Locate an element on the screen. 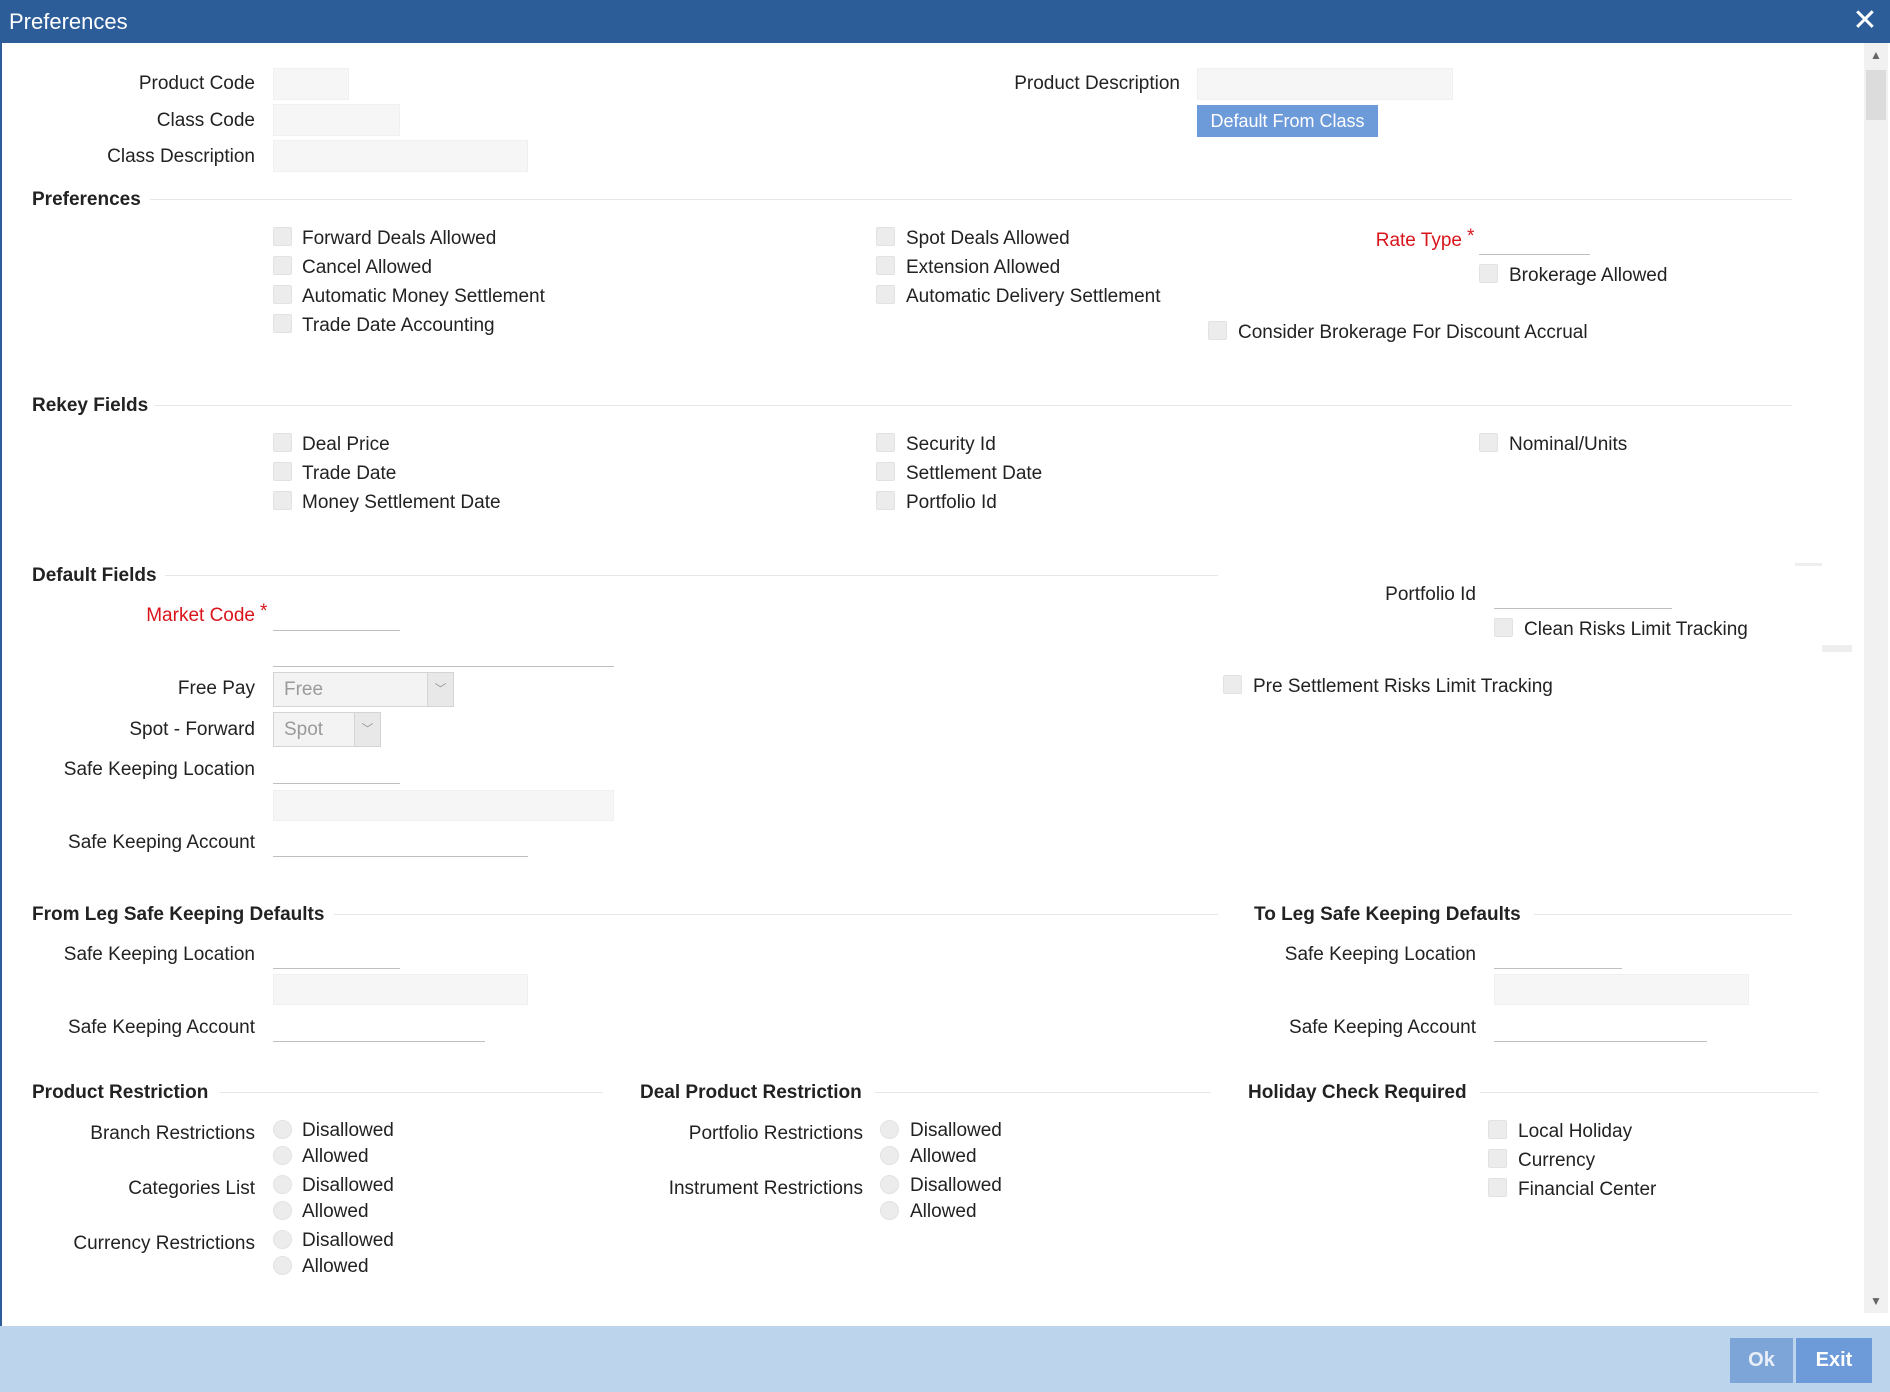 This screenshot has width=1890, height=1392. product-code-input is located at coordinates (311, 84).